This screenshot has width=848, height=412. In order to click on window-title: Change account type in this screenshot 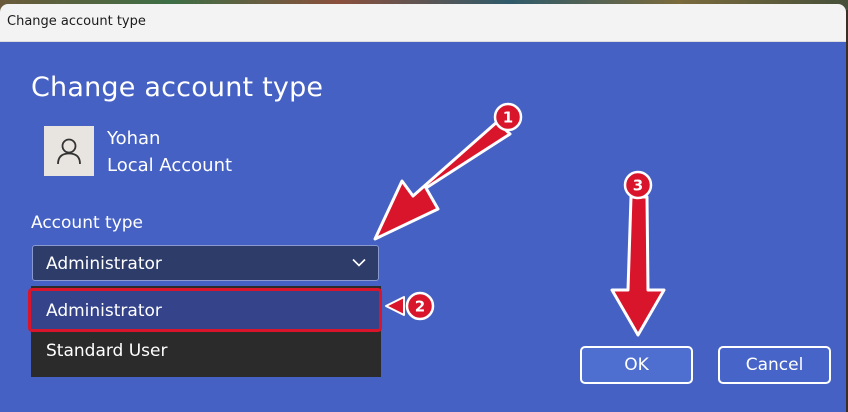, I will do `click(76, 21)`.